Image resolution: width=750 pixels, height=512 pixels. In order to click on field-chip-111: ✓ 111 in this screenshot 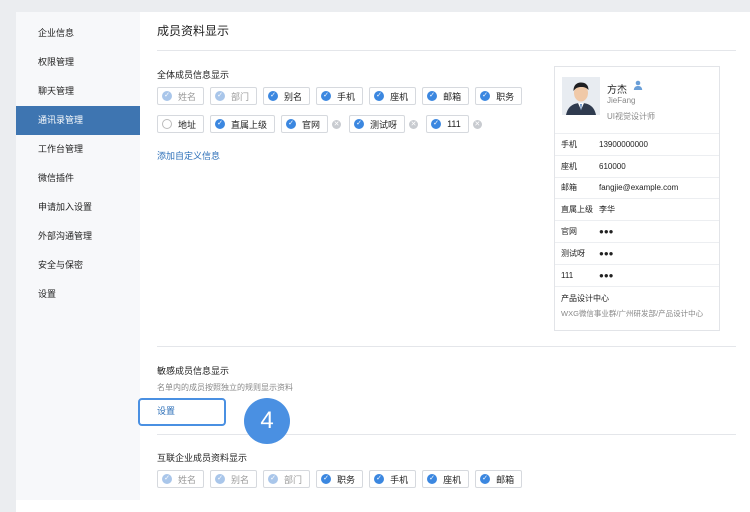, I will do `click(447, 124)`.